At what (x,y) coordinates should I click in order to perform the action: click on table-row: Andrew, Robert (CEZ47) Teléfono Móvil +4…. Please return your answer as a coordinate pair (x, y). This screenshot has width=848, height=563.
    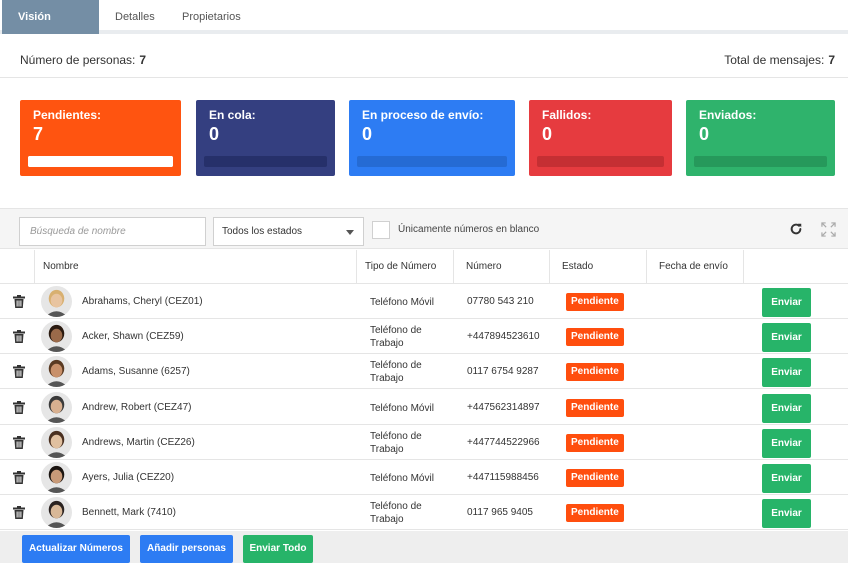
    Looking at the image, I should click on (424, 407).